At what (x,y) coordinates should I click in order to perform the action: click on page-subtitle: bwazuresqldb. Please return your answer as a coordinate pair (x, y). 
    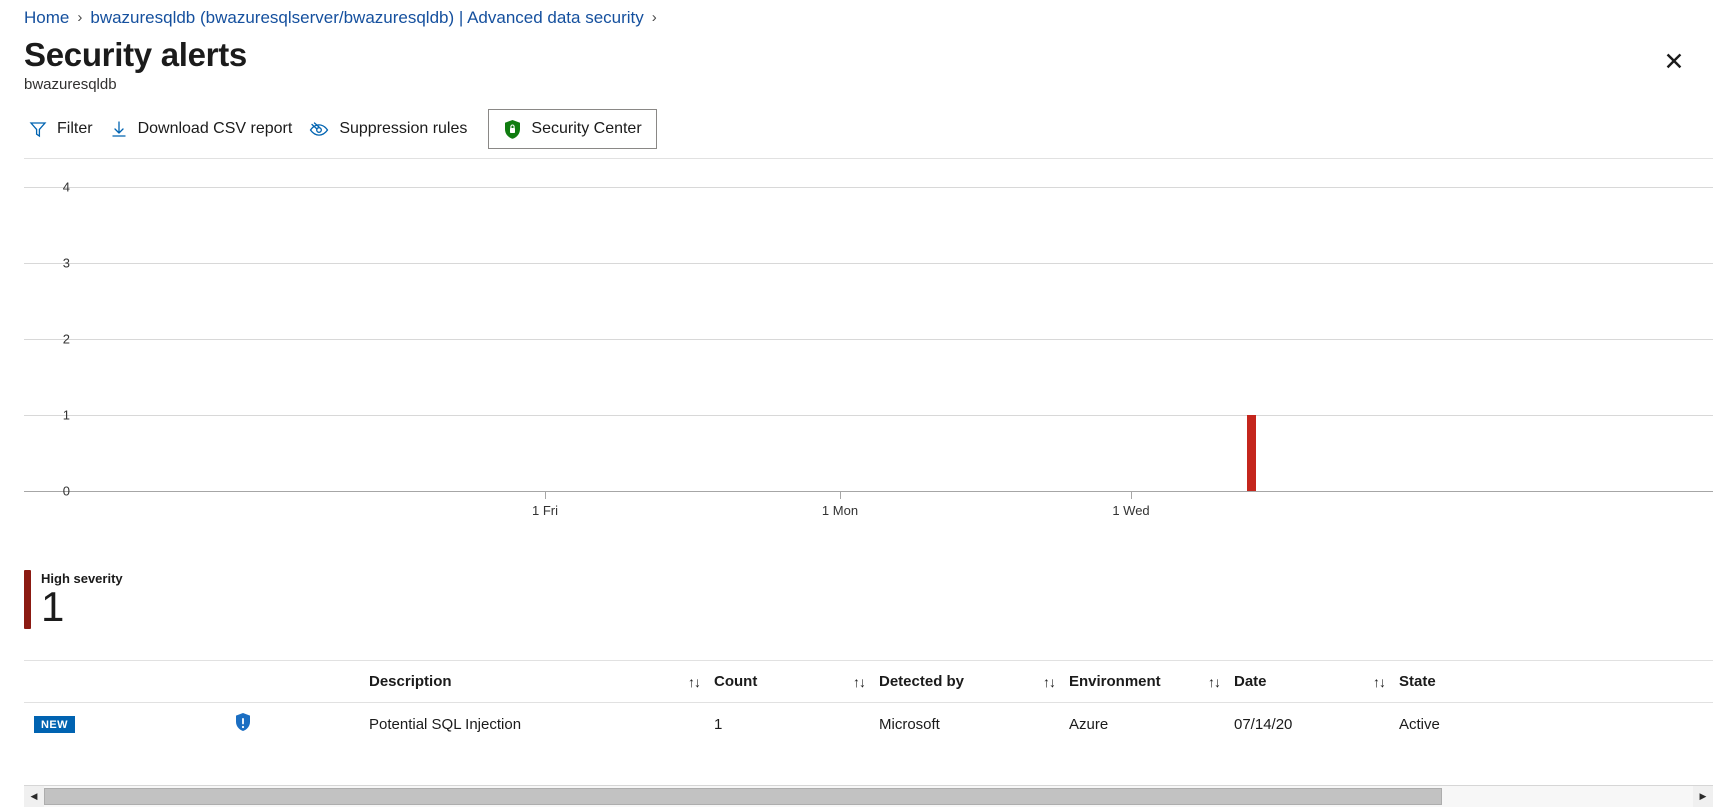
    Looking at the image, I should click on (70, 84).